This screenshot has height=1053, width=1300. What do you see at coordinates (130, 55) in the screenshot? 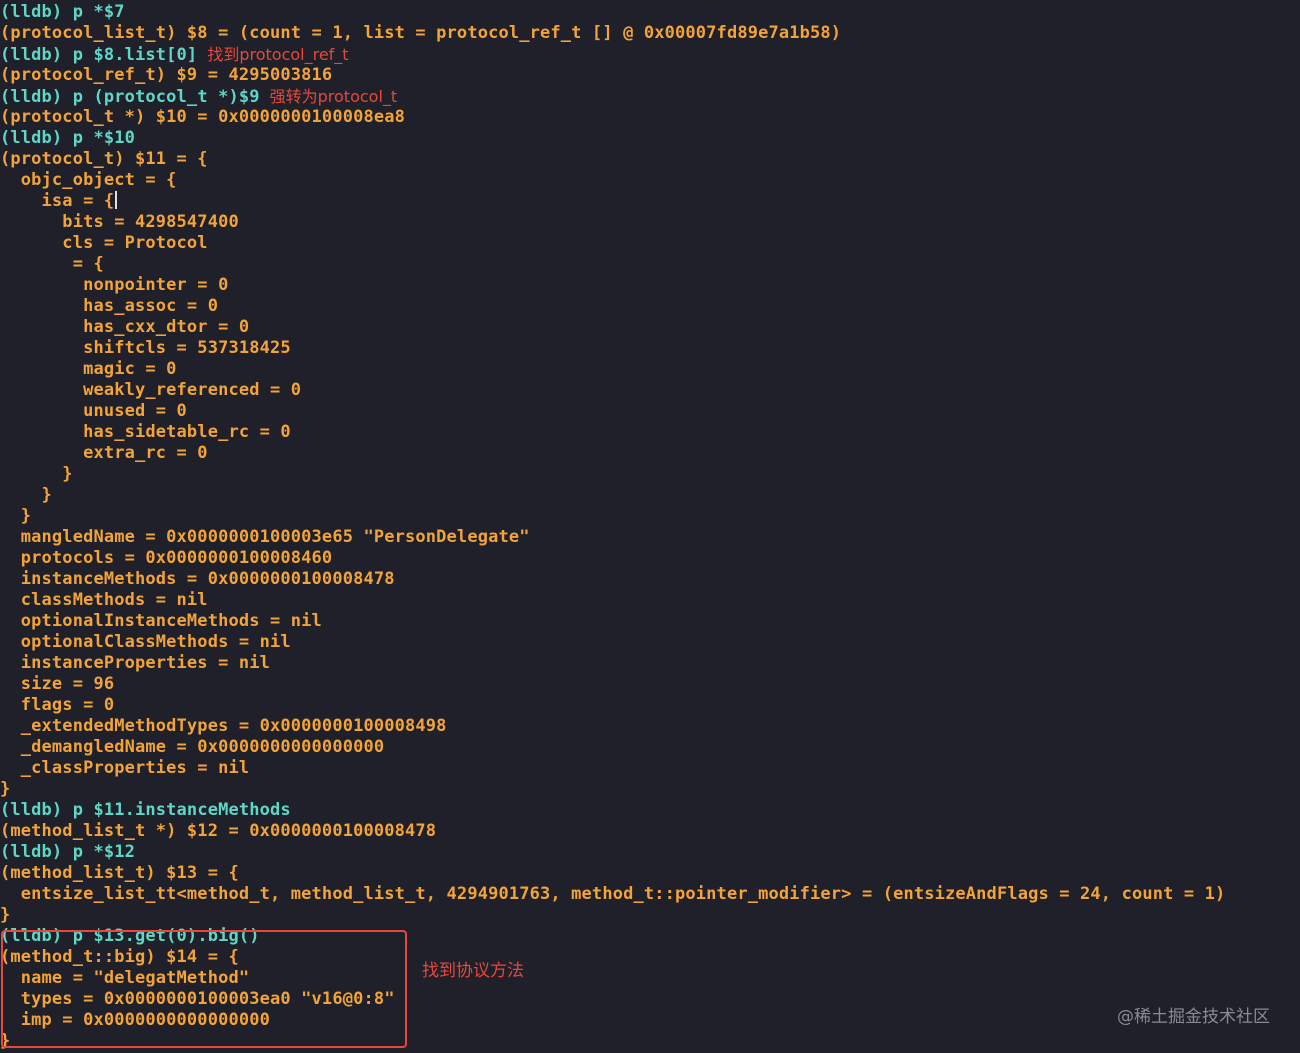
I see `command-text: p $8.list[0]` at bounding box center [130, 55].